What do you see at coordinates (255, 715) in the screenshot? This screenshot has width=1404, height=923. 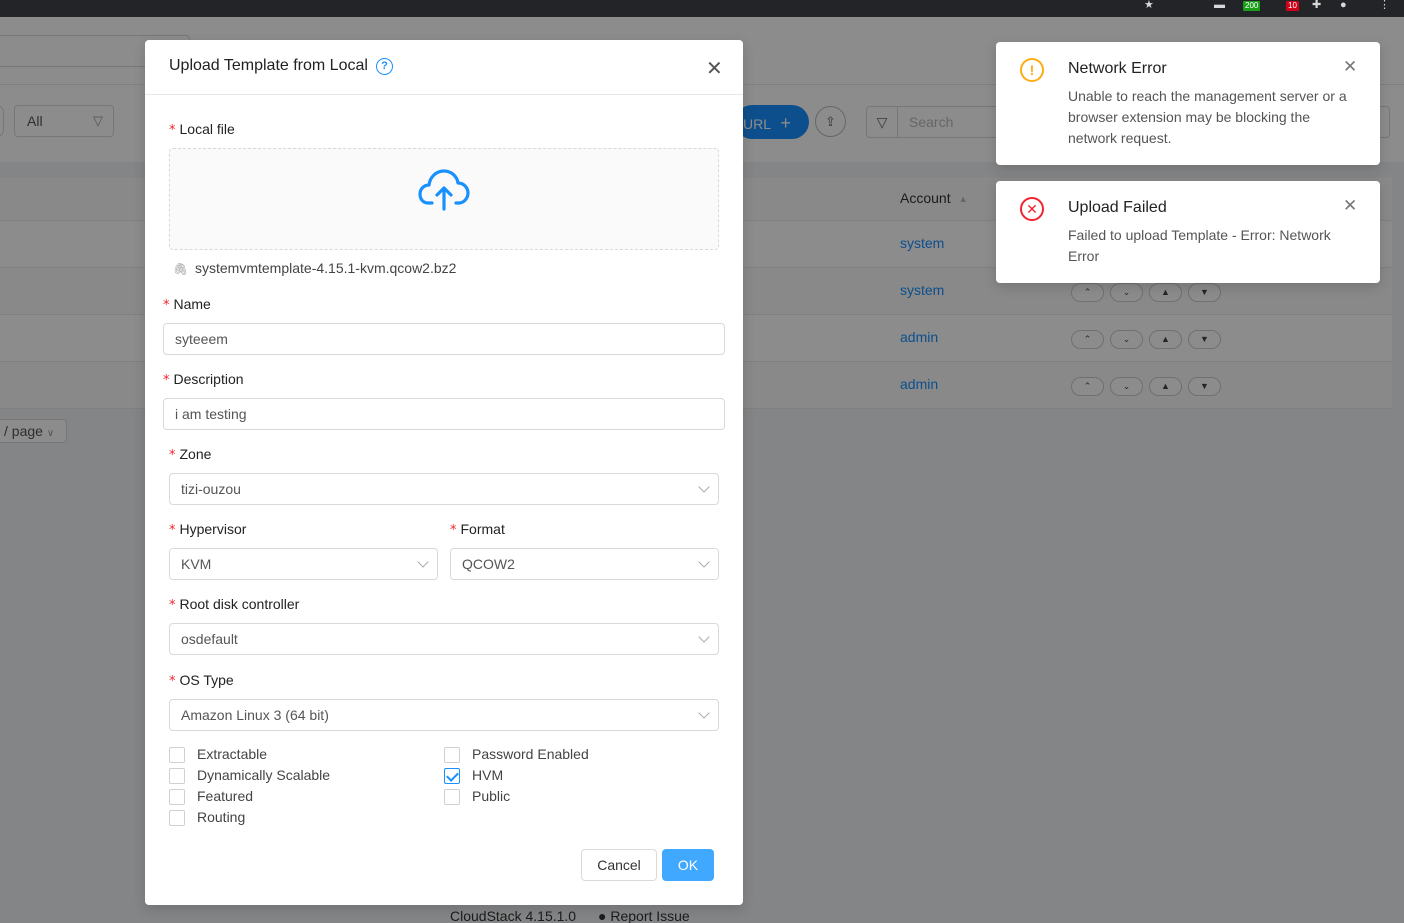 I see `os-type-select-value: Amazon Linux 3 (64 bit)` at bounding box center [255, 715].